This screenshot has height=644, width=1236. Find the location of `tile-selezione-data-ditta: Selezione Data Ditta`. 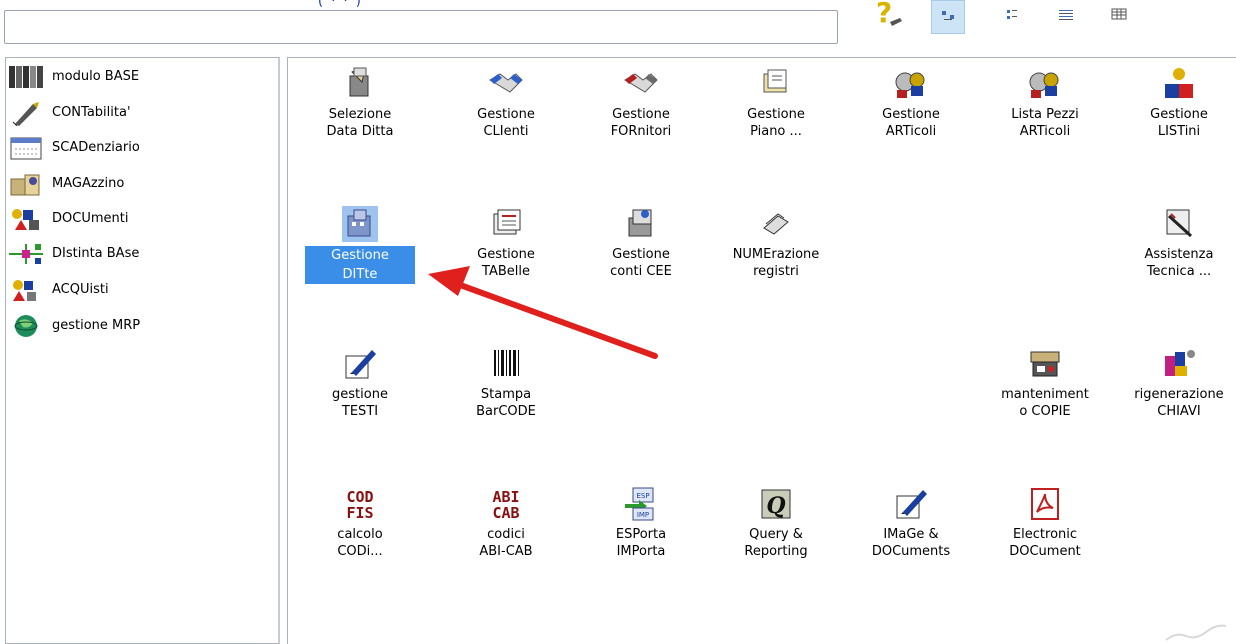

tile-selezione-data-ditta: Selezione Data Ditta is located at coordinates (360, 116).